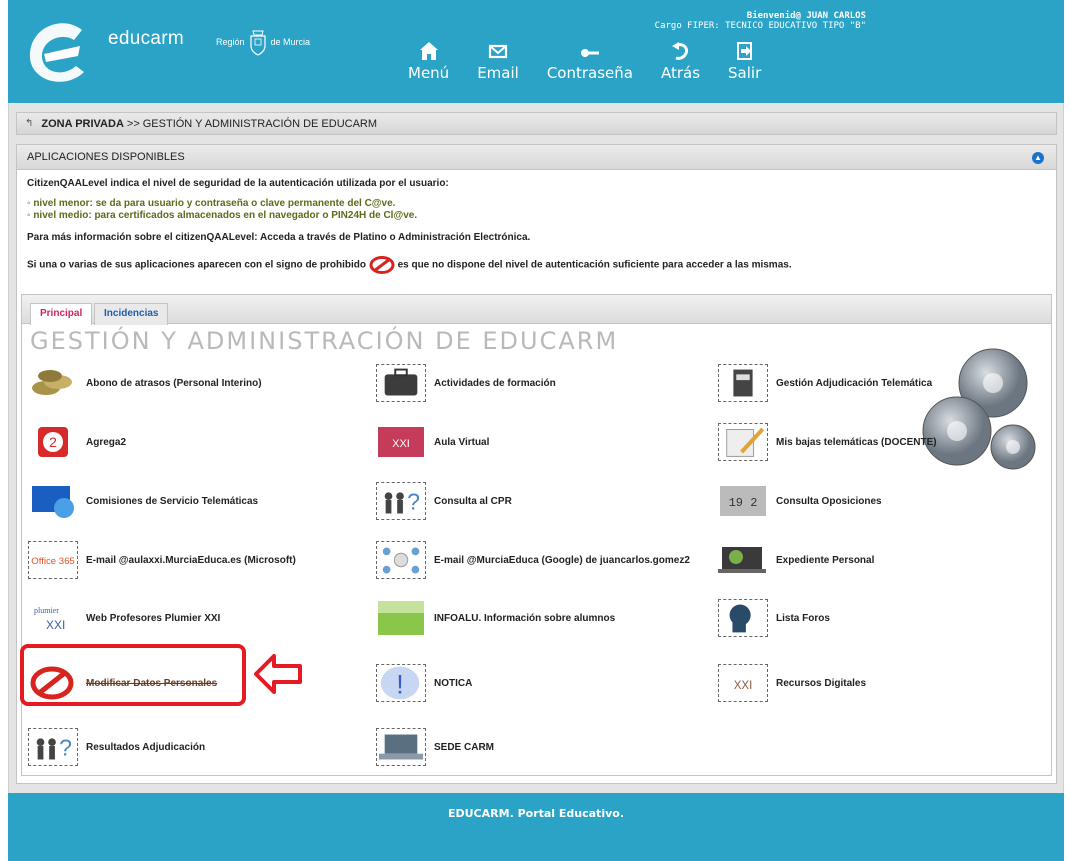 This screenshot has height=861, width=1070. I want to click on laptop-person-icon, so click(743, 560).